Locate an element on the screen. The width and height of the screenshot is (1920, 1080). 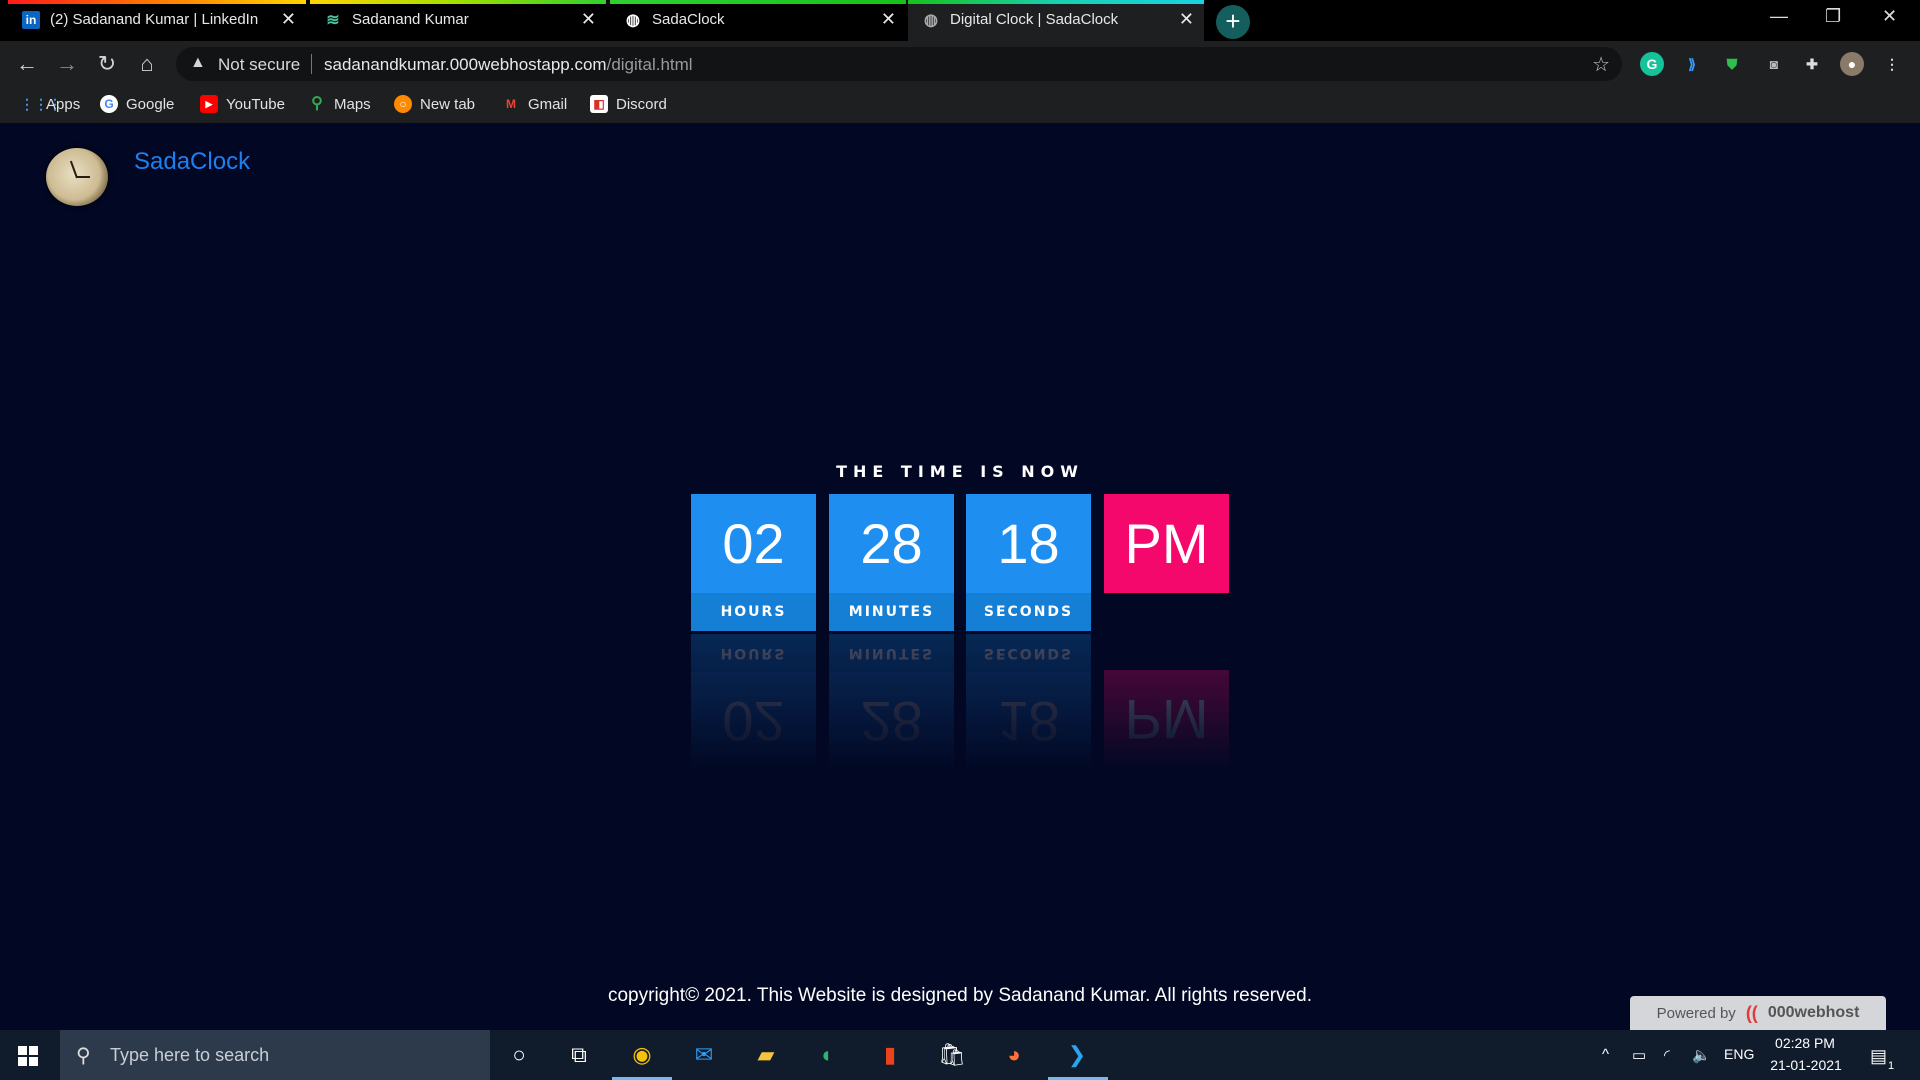
seconds-reflection-label: SECONDS is located at coordinates (1028, 653).